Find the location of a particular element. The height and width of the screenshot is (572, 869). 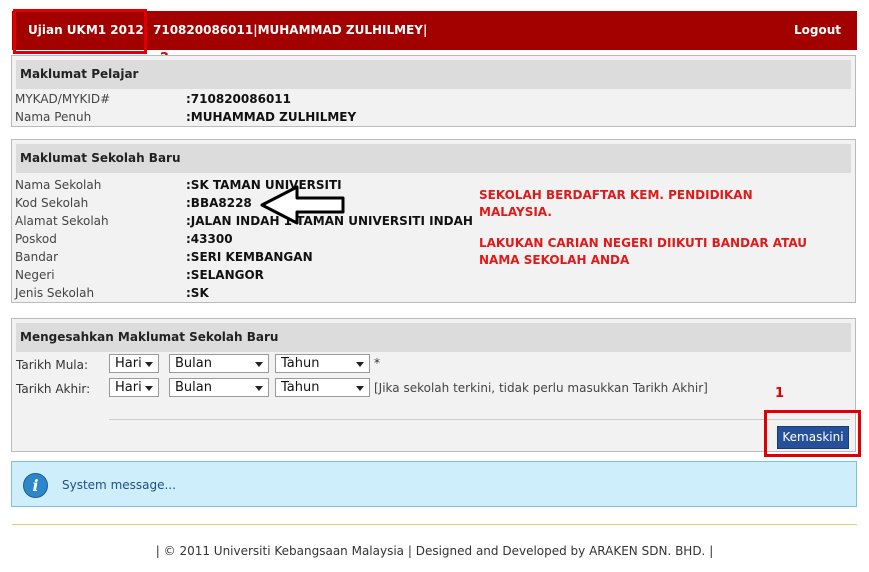

start-day-select: Hari is located at coordinates (134, 363).